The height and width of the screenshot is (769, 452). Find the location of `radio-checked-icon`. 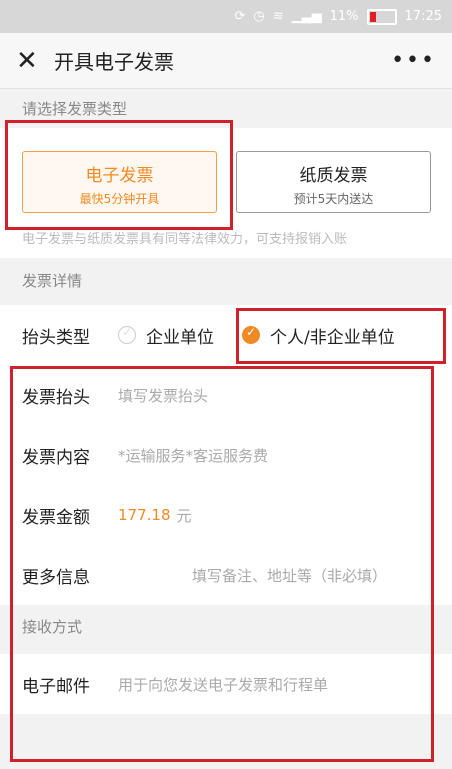

radio-checked-icon is located at coordinates (251, 334).